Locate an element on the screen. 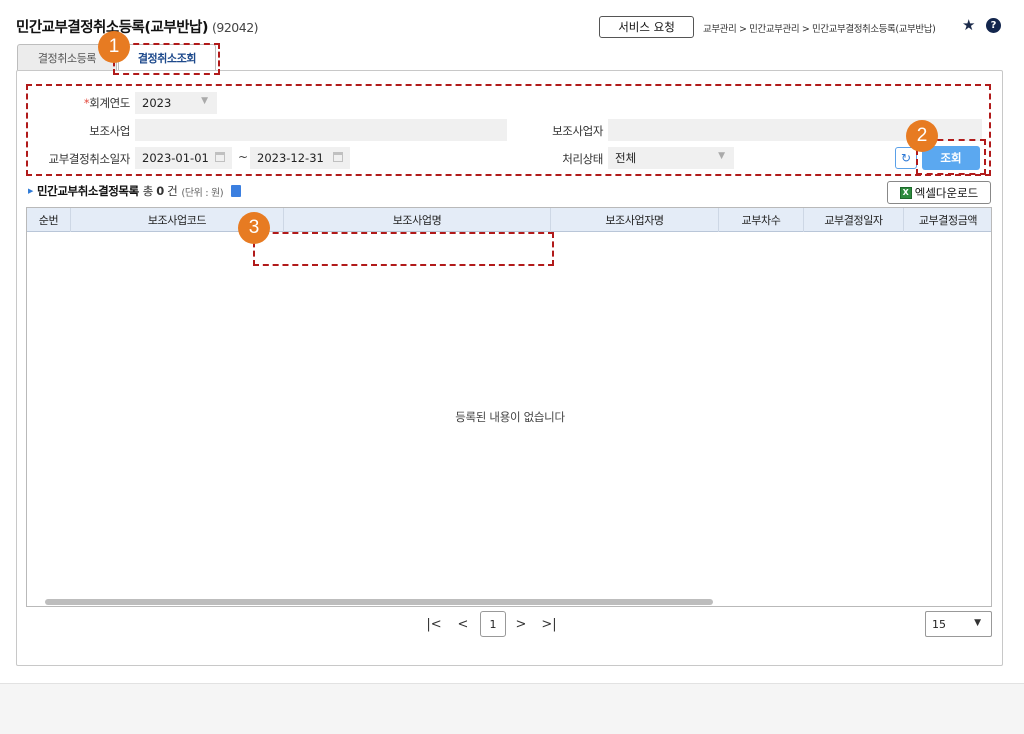 The height and width of the screenshot is (734, 1024). list-title: ▶ 민간교부취소결정목록 총 0 건 (단위 : 원) is located at coordinates (135, 191).